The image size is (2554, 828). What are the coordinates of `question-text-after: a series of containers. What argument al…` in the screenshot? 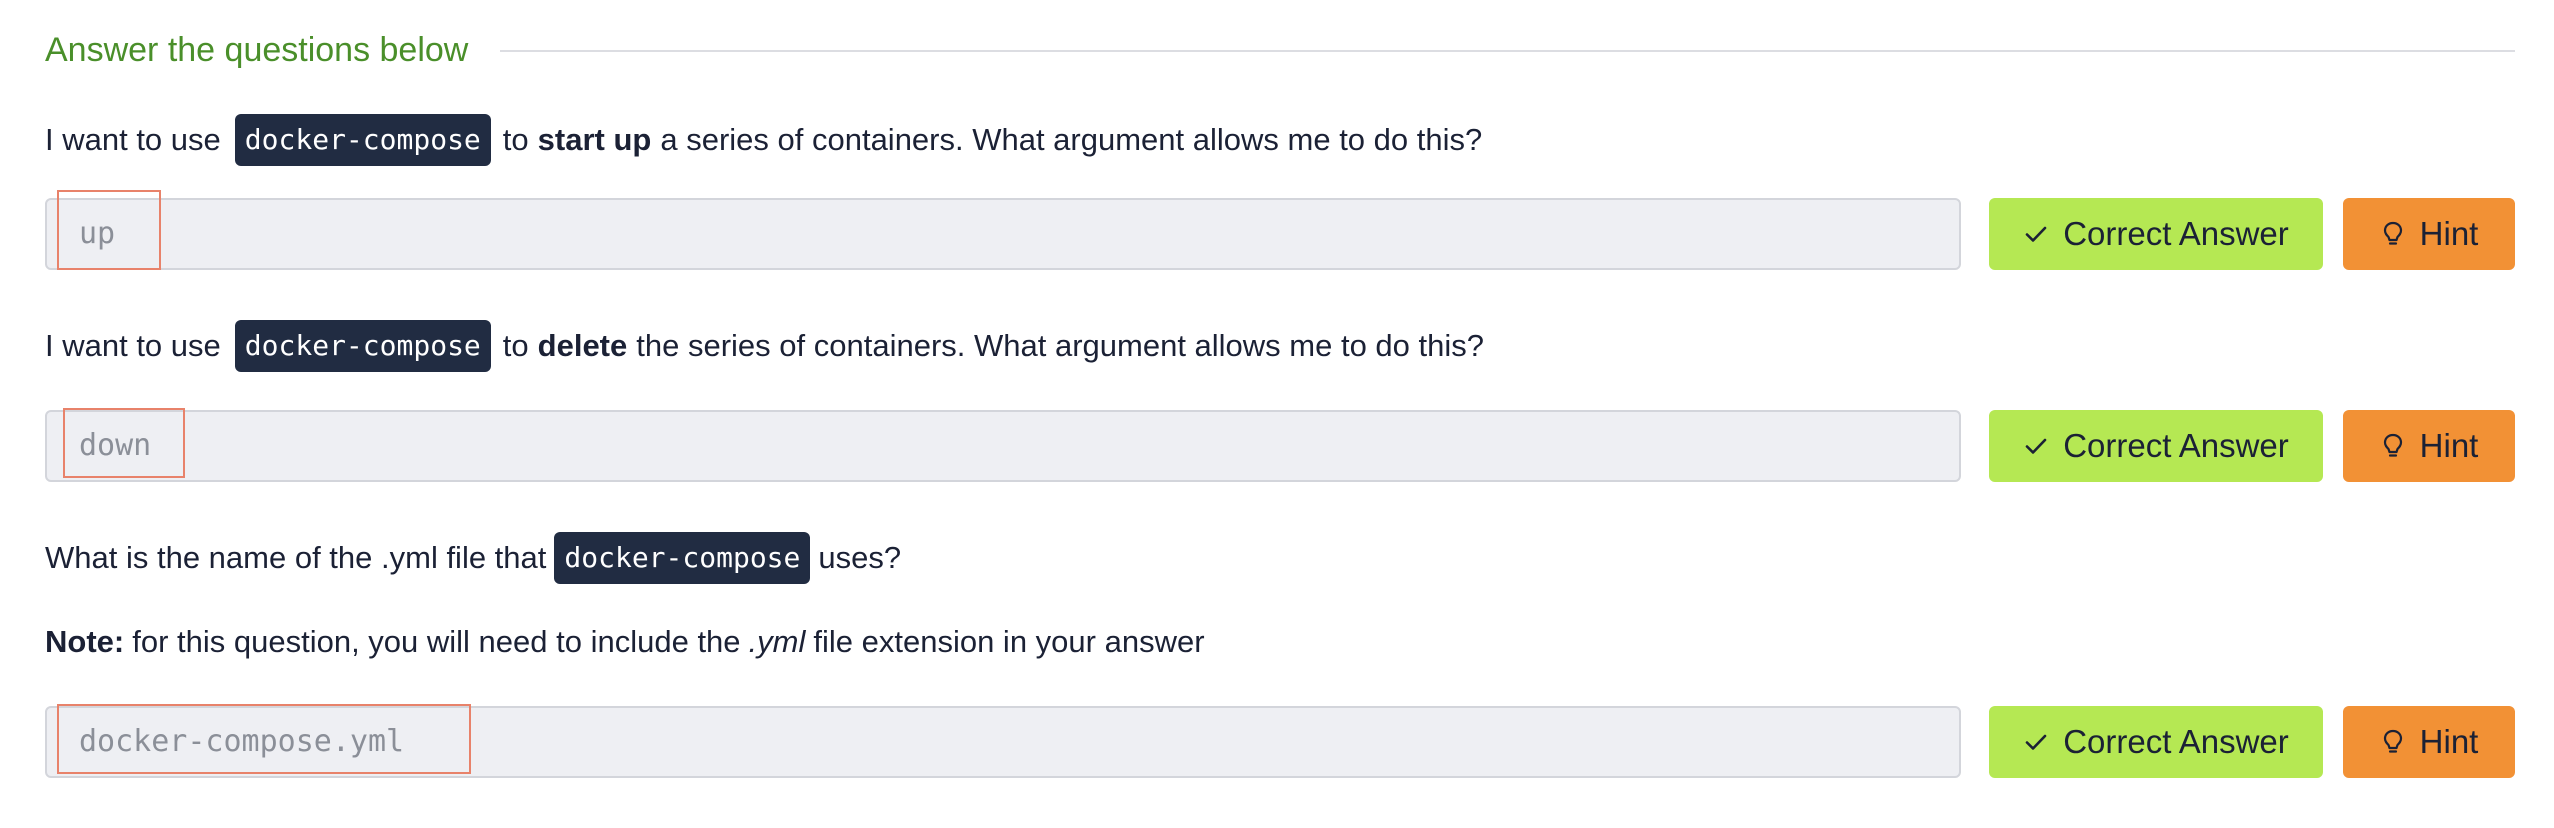 It's located at (1071, 139).